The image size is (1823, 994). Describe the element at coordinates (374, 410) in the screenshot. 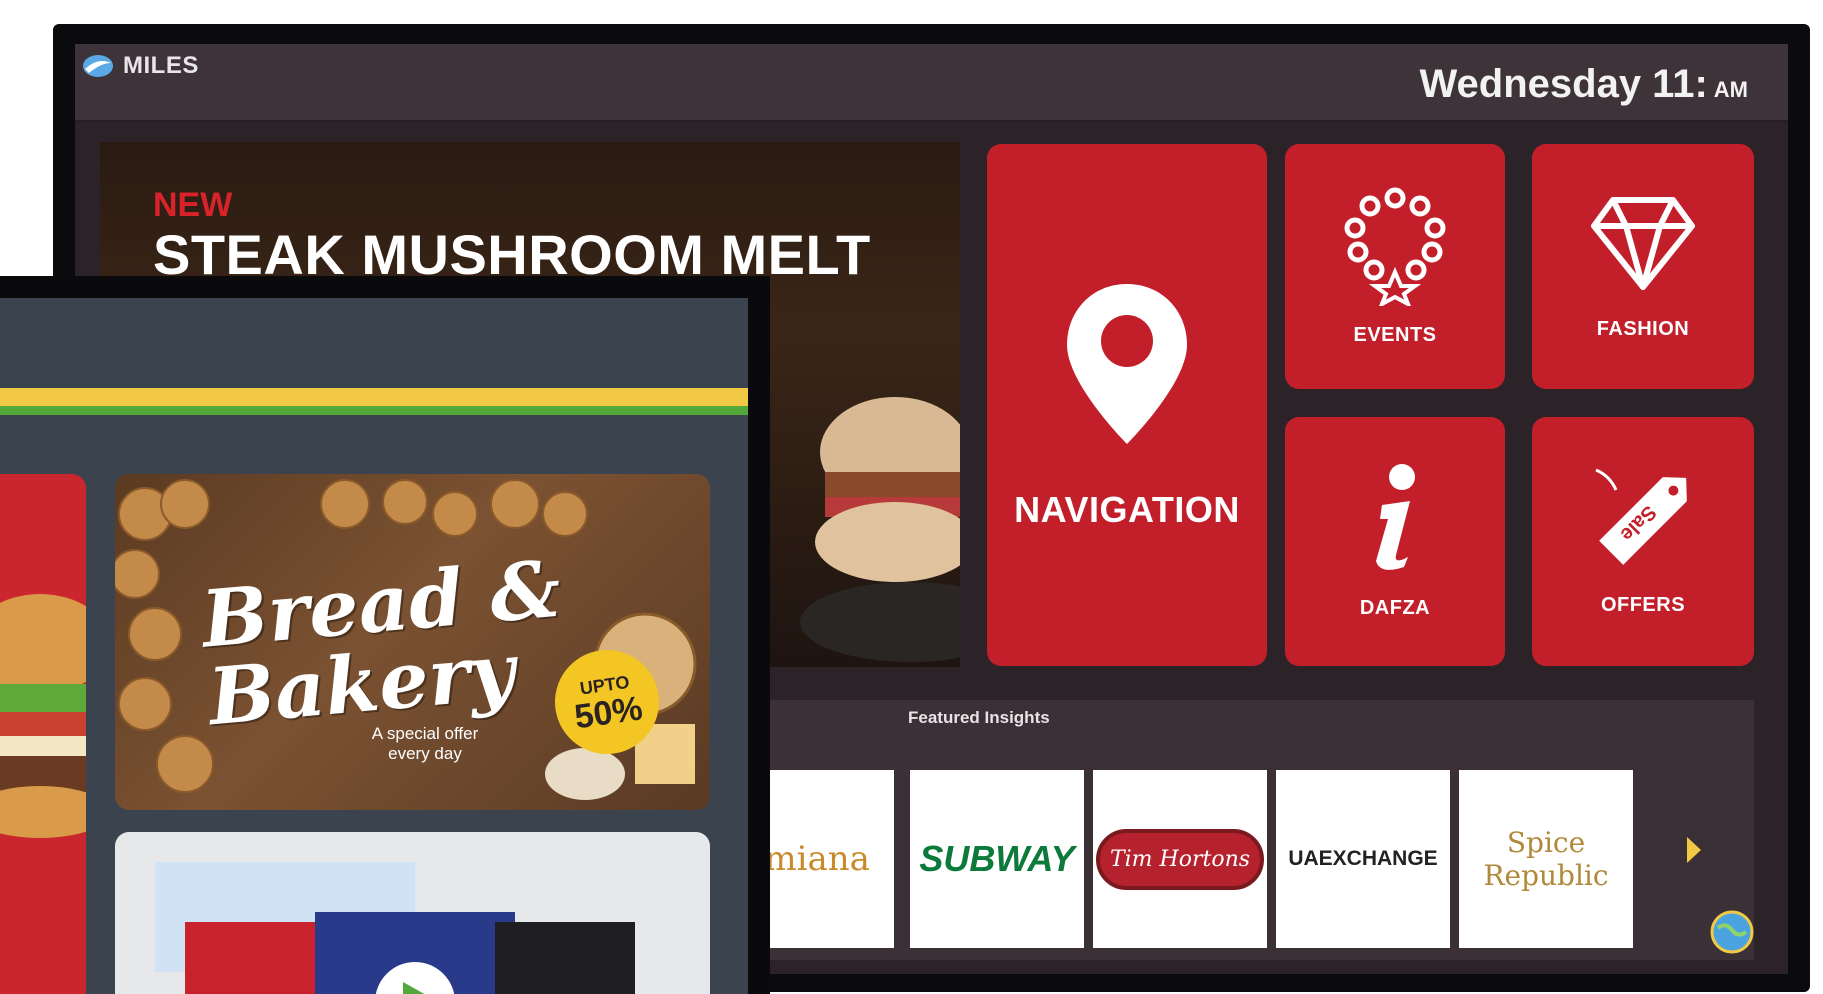

I see `stripe-green` at that location.